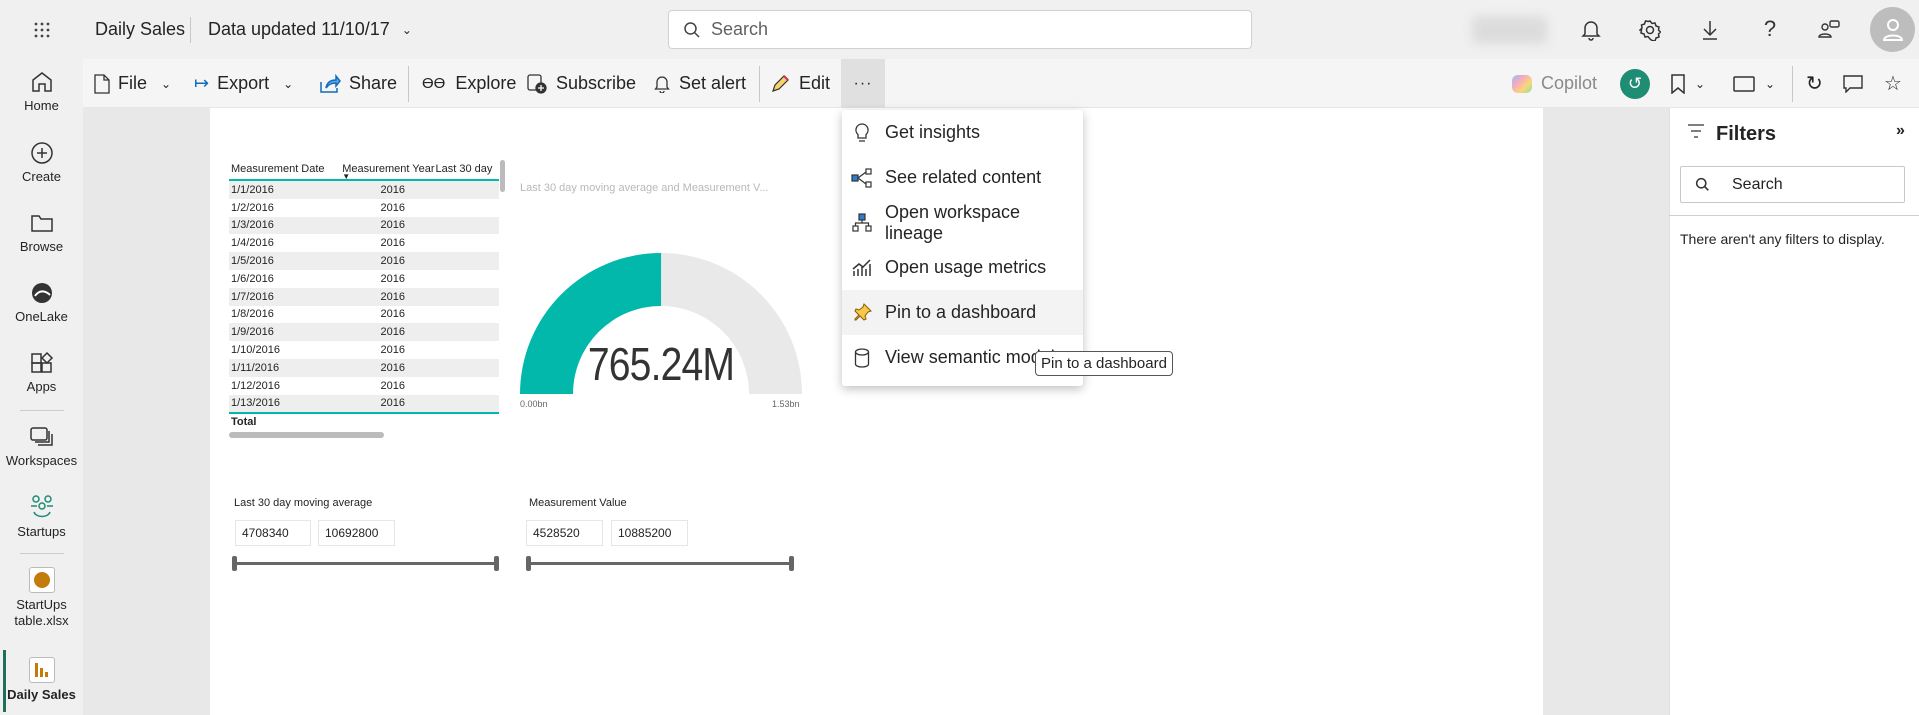 This screenshot has height=715, width=1919. I want to click on table-row: 1/7/2016 2016, so click(364, 296).